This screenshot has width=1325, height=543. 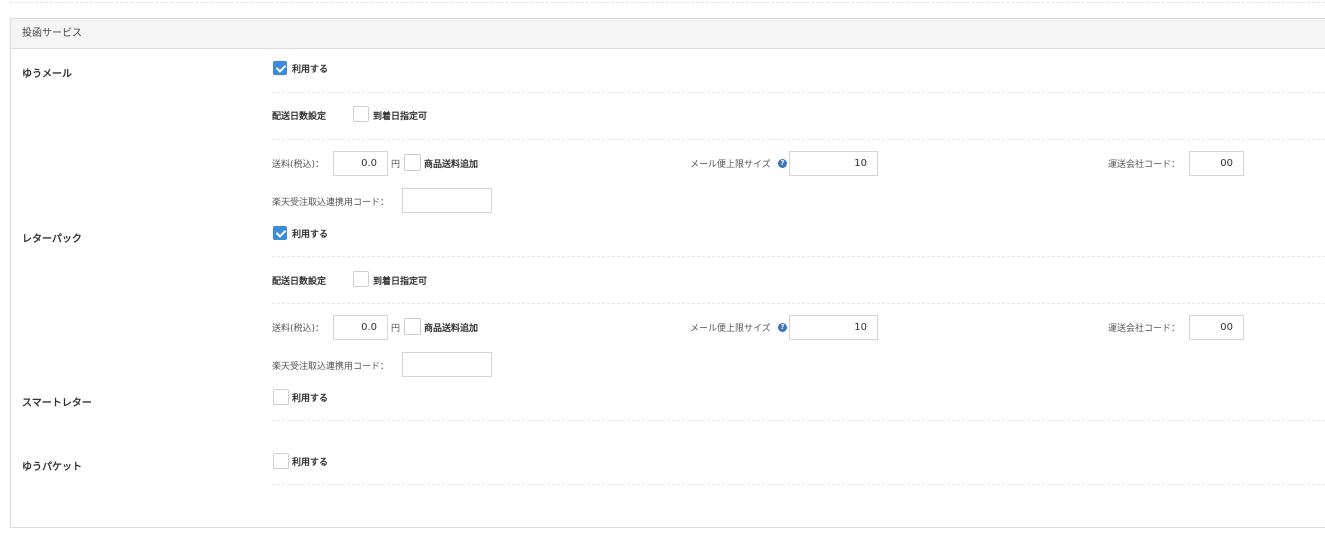 I want to click on letter-pack-mail-size-input: 10, so click(x=833, y=327).